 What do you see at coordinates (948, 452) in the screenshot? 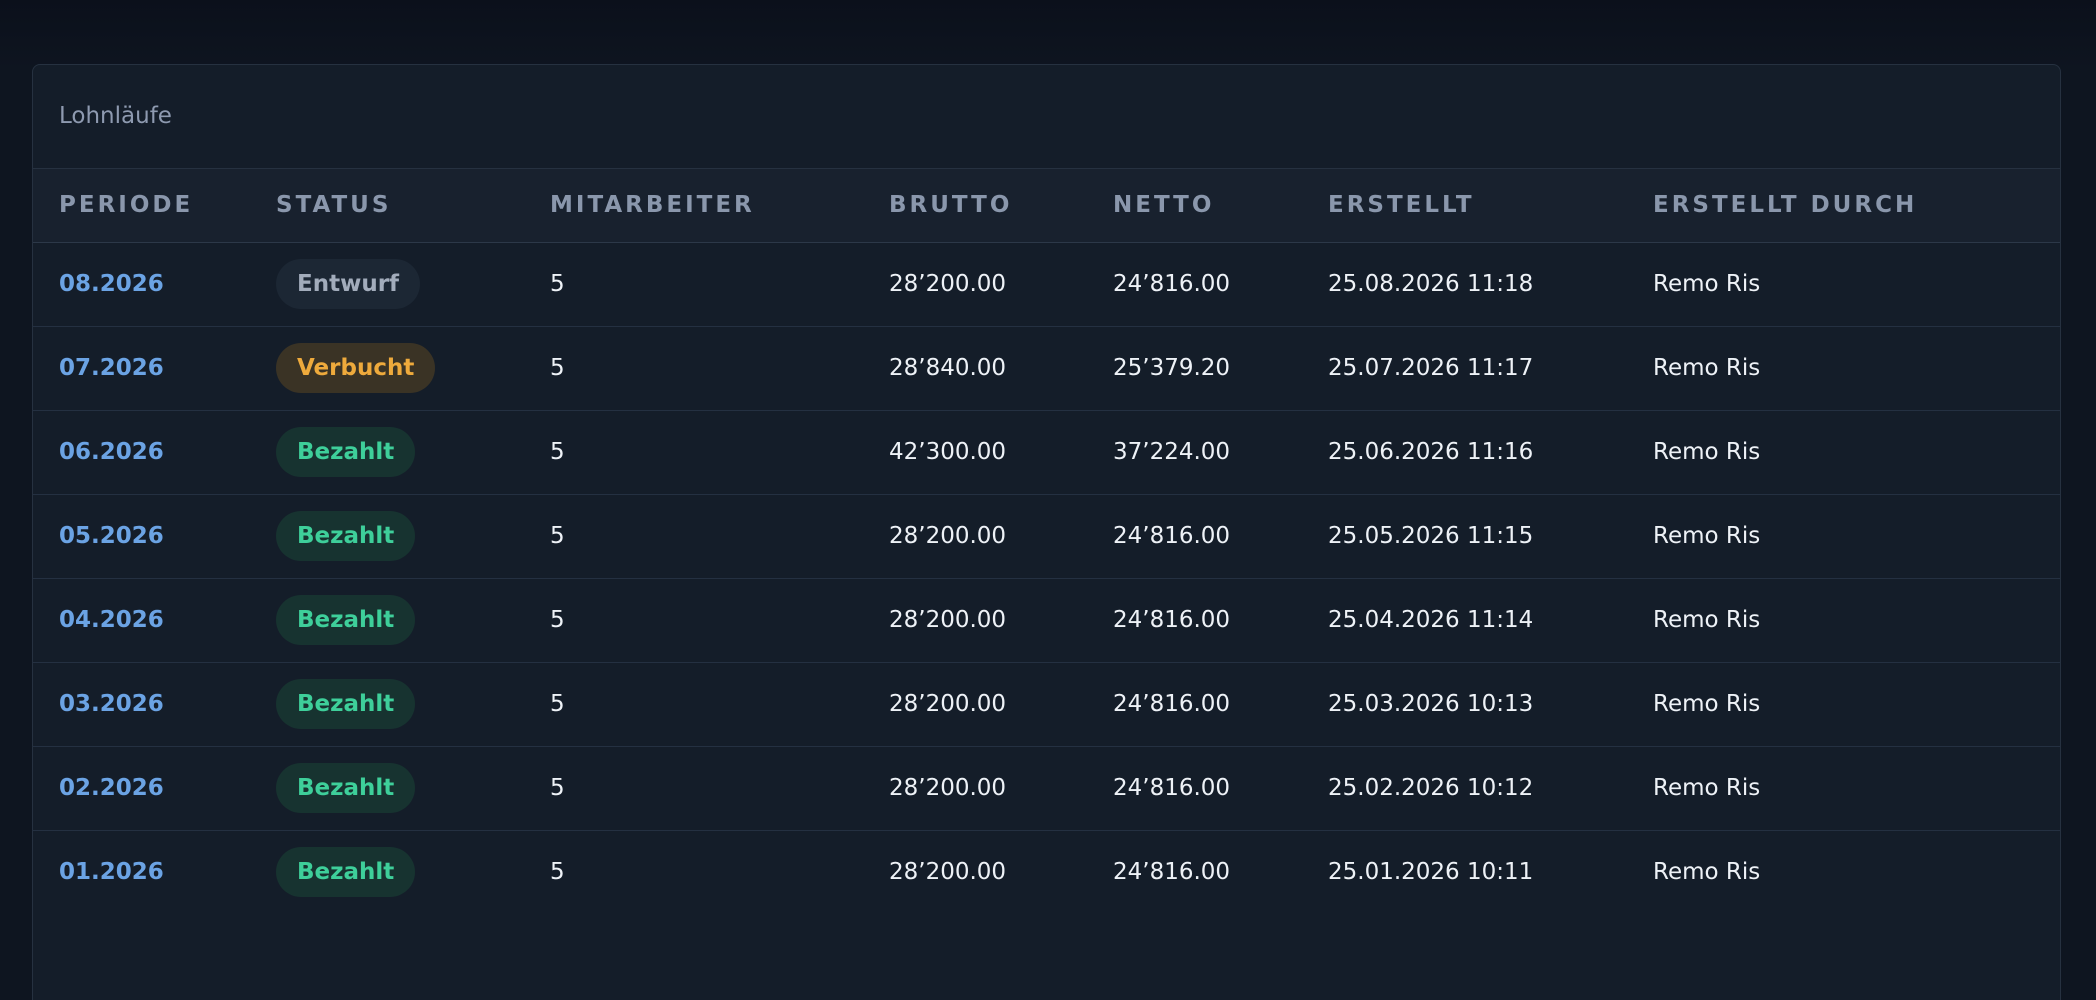
I see `gross-cell: 42’300.00` at bounding box center [948, 452].